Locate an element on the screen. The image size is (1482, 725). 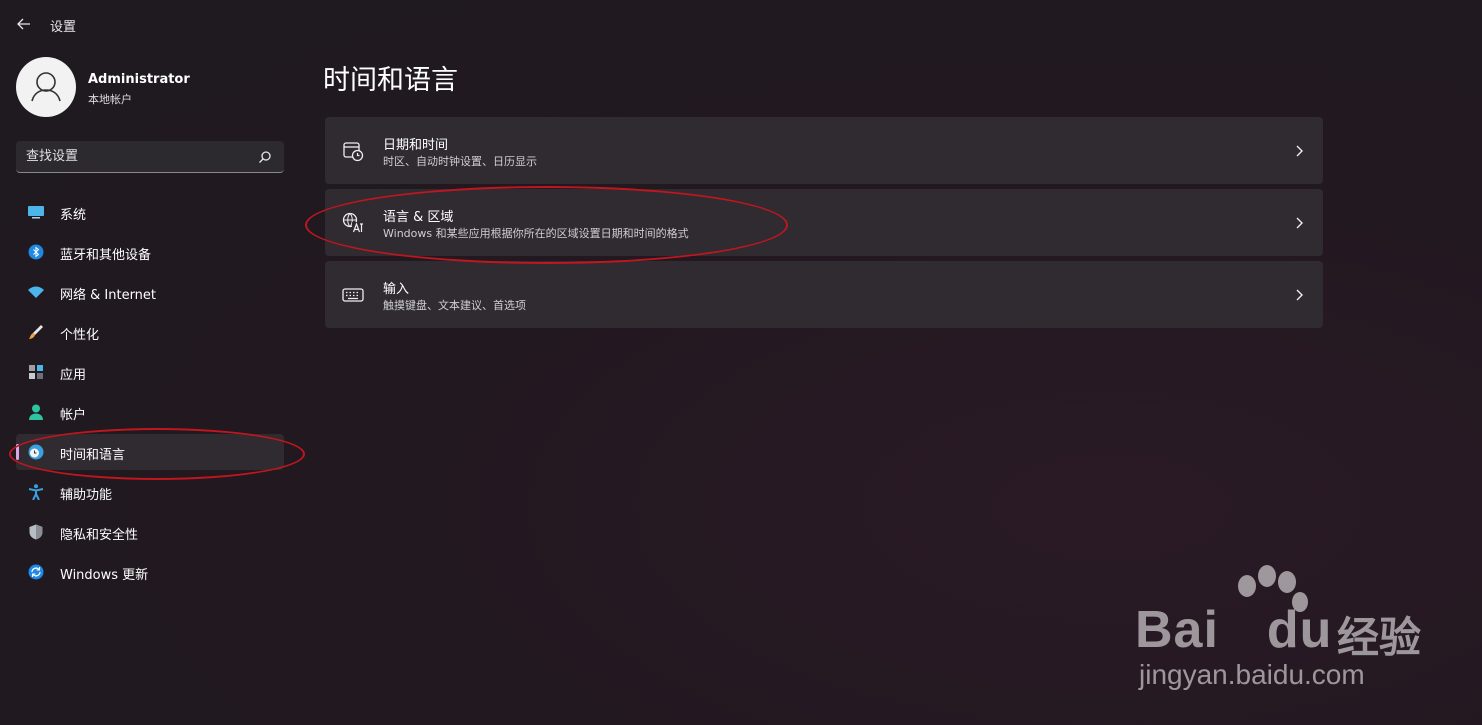
avatar is located at coordinates (46, 87).